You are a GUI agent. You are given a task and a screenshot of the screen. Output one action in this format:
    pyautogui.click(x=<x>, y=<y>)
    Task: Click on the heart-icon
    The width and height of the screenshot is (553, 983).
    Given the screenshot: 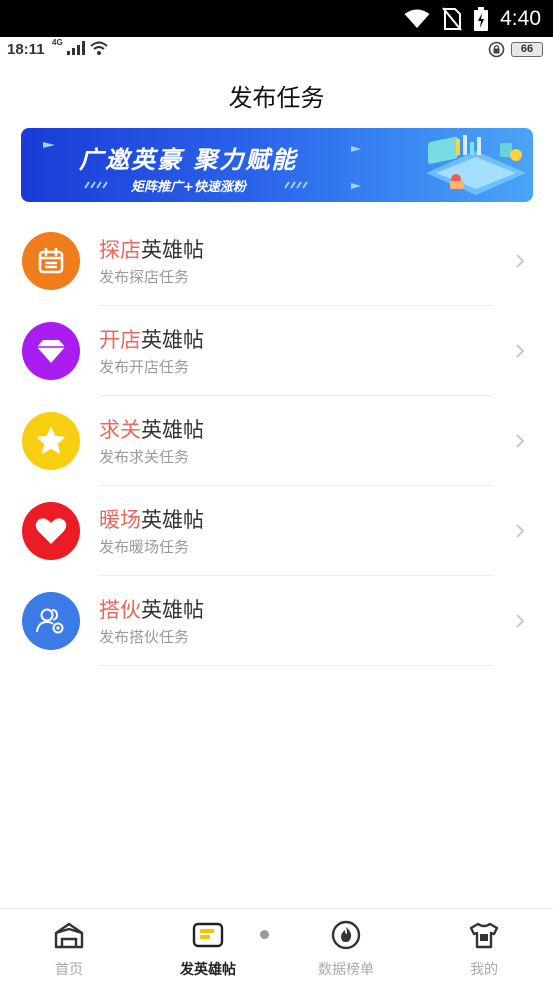 What is the action you would take?
    pyautogui.click(x=51, y=531)
    